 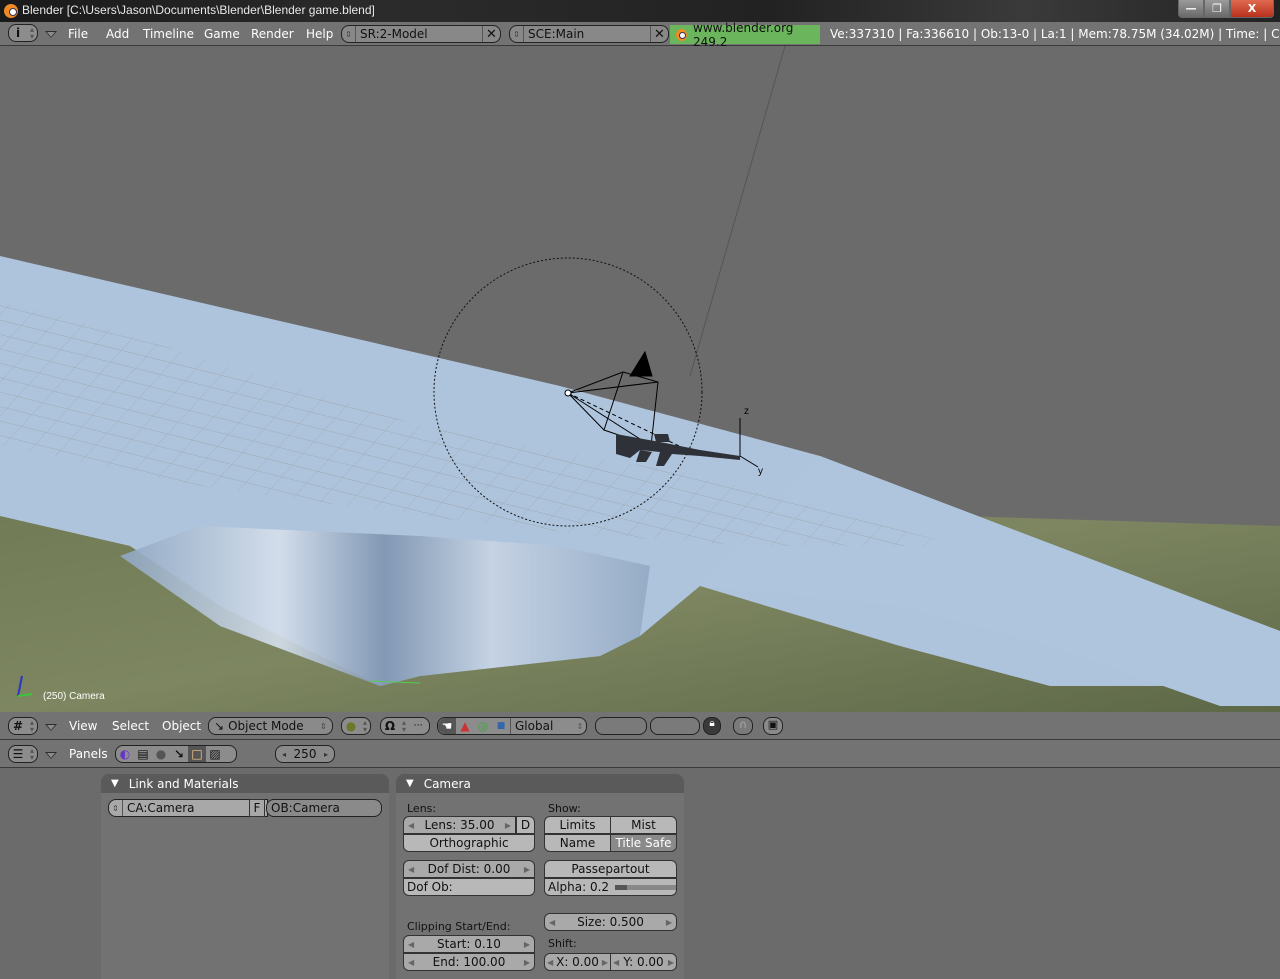 What do you see at coordinates (773, 726) in the screenshot?
I see `render-preview-icon: ▣` at bounding box center [773, 726].